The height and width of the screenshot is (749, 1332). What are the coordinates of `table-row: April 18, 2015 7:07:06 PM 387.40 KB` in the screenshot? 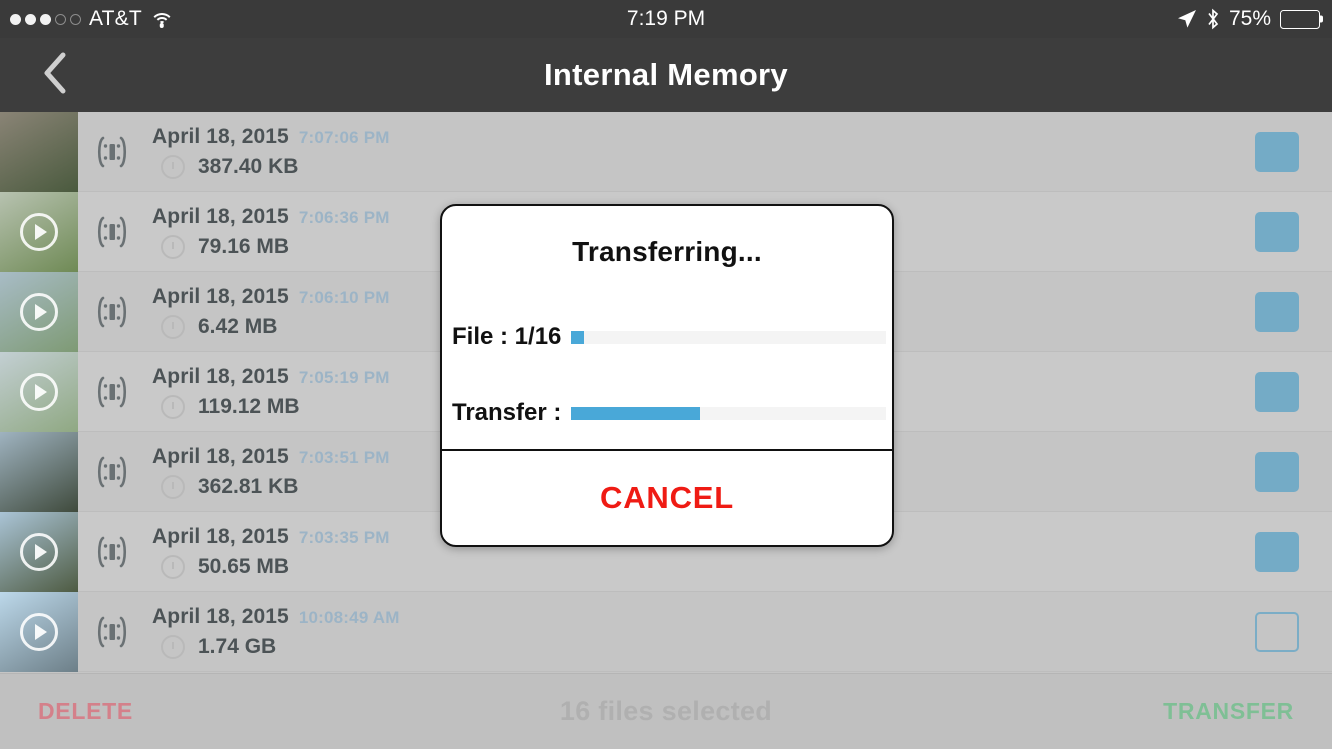 It's located at (666, 151).